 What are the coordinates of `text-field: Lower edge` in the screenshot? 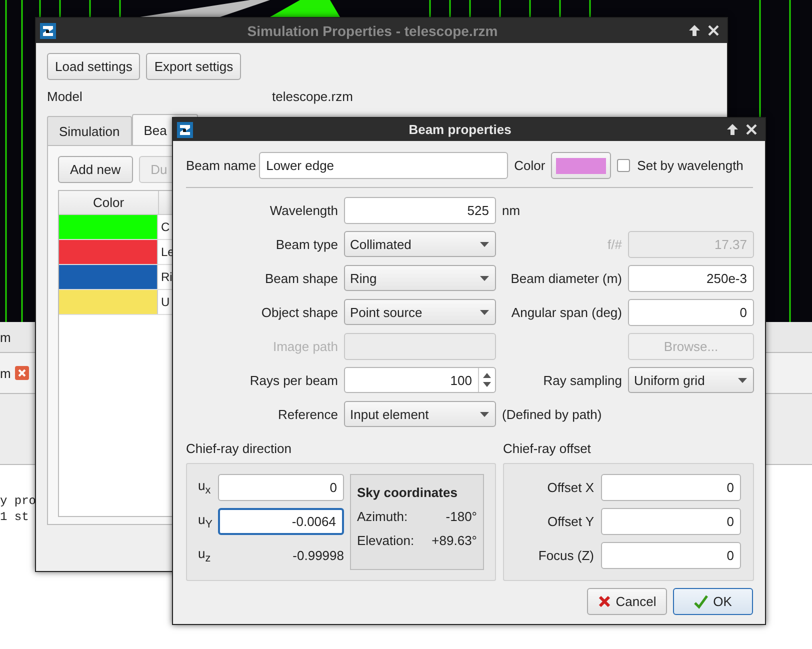 It's located at (383, 165).